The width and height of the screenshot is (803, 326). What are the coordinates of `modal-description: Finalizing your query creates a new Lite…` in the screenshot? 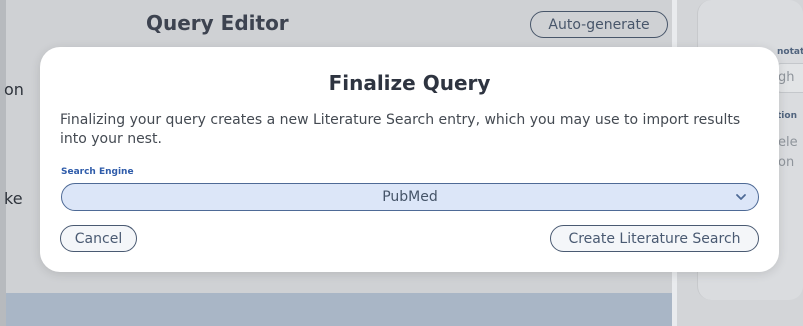 It's located at (400, 129).